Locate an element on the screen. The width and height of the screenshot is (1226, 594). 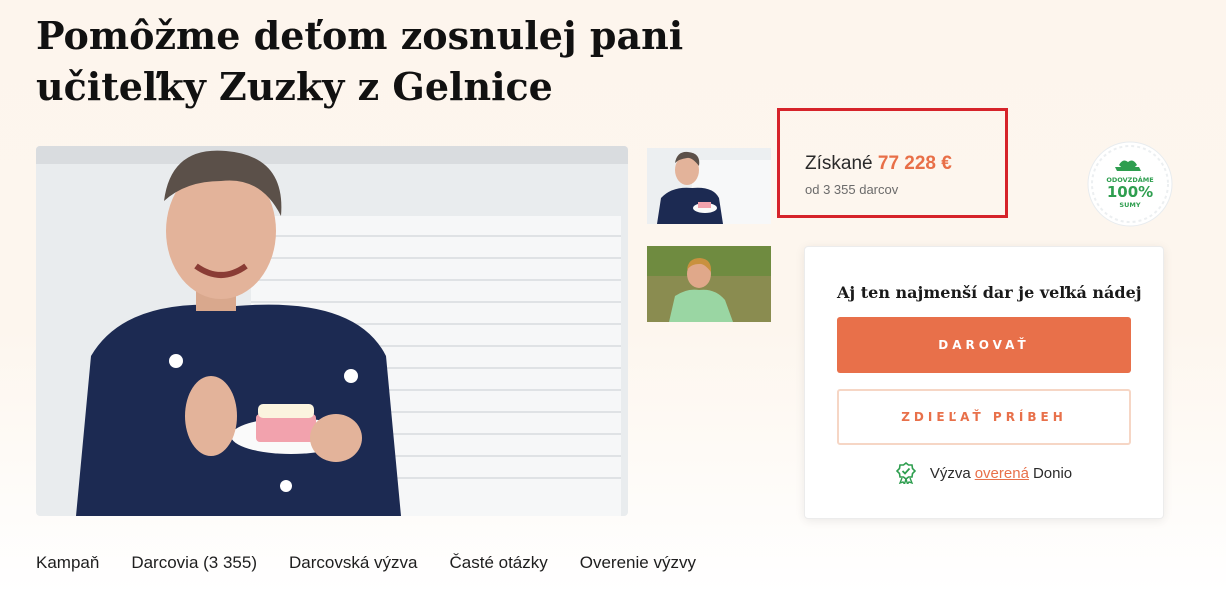
badge-bottom-text: SUMY is located at coordinates (1129, 205).